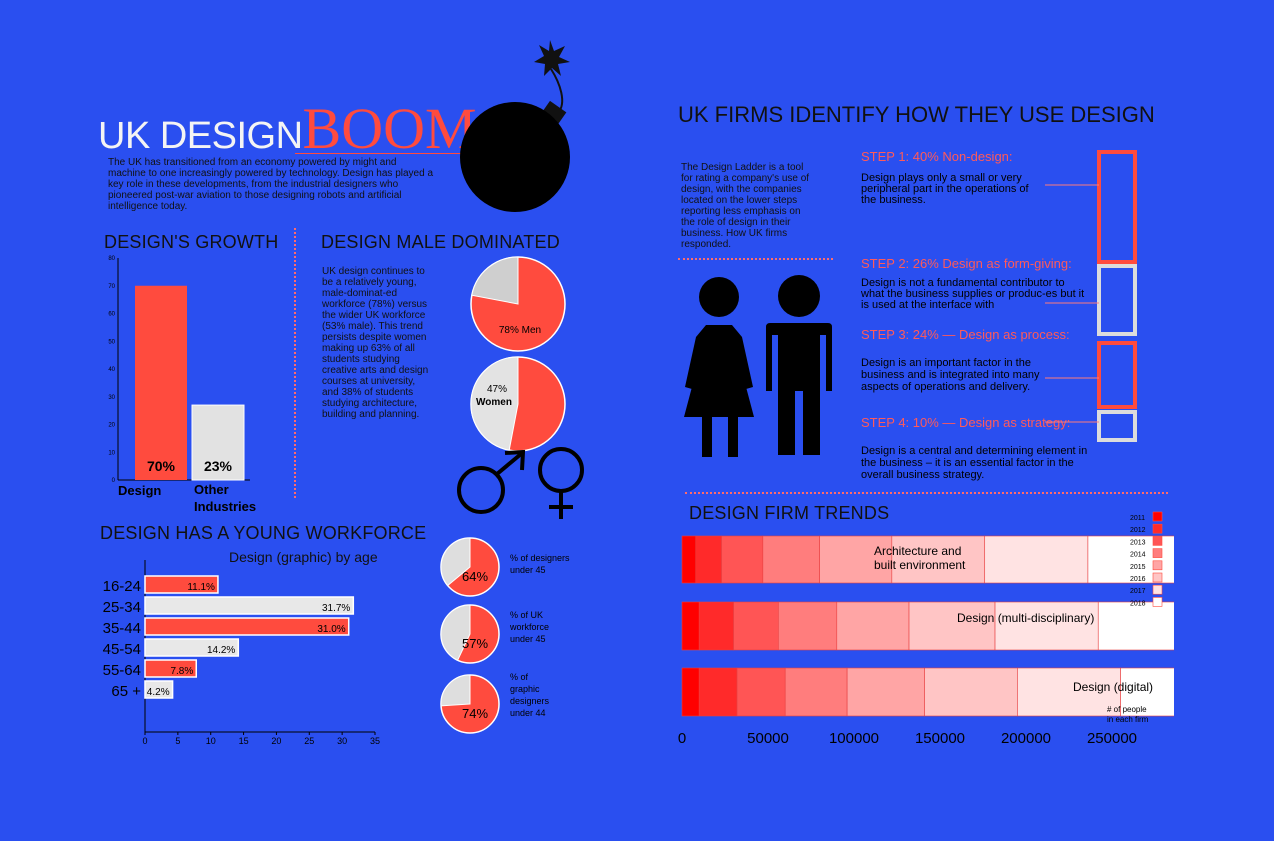 This screenshot has height=841, width=1274. I want to click on step-1-title: STEP 1: 40% Non-design:, so click(937, 156).